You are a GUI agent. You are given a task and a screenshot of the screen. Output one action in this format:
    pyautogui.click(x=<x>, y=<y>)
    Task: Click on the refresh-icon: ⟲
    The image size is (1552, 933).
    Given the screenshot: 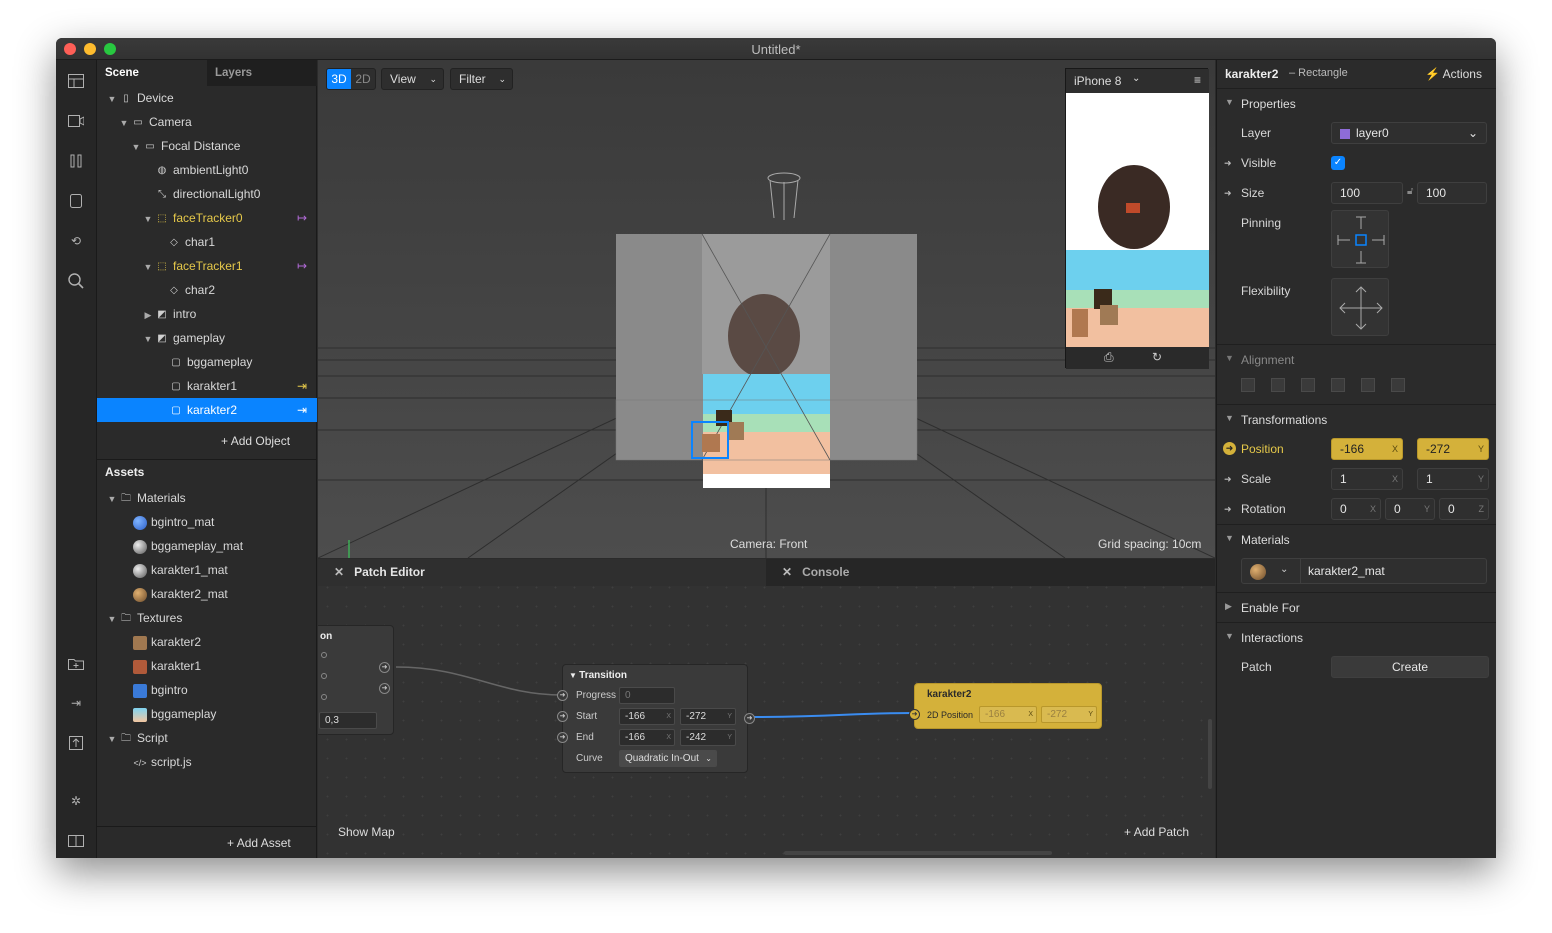 What is the action you would take?
    pyautogui.click(x=76, y=241)
    